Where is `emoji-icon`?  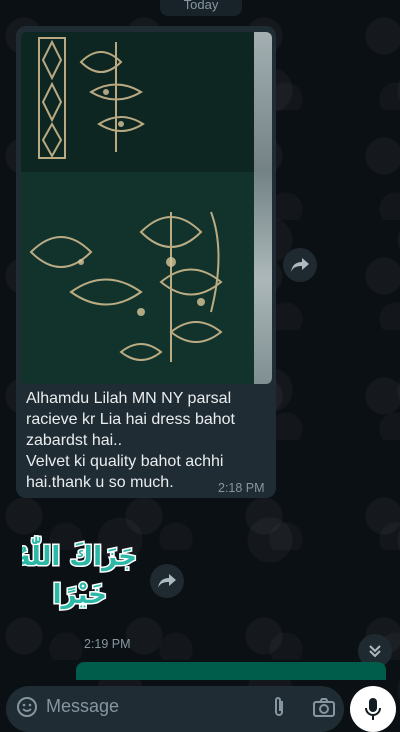 emoji-icon is located at coordinates (27, 707).